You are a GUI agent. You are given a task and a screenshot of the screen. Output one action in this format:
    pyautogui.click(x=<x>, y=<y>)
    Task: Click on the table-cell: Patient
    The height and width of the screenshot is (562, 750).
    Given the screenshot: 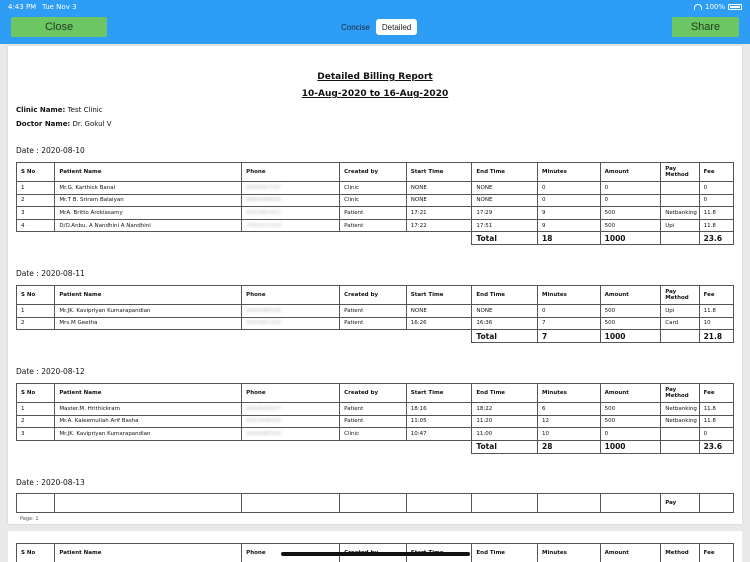 What is the action you would take?
    pyautogui.click(x=373, y=213)
    